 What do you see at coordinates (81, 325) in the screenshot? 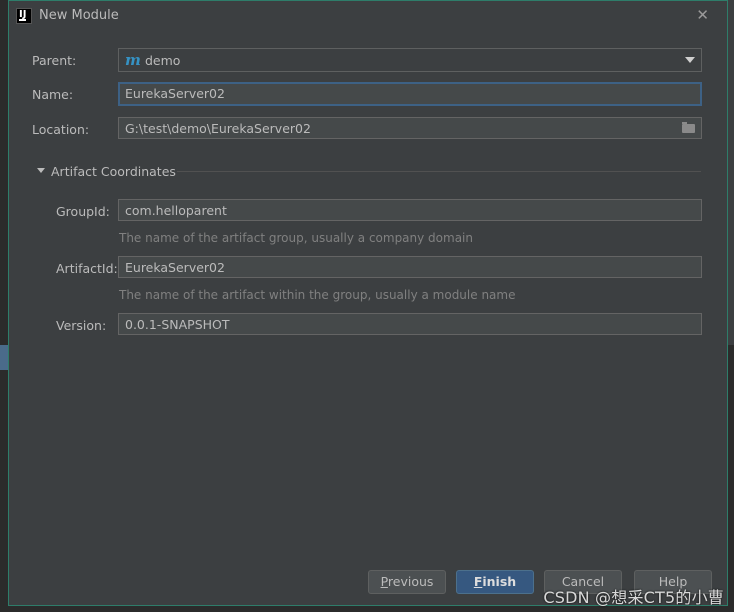
I see `version-label: Version:` at bounding box center [81, 325].